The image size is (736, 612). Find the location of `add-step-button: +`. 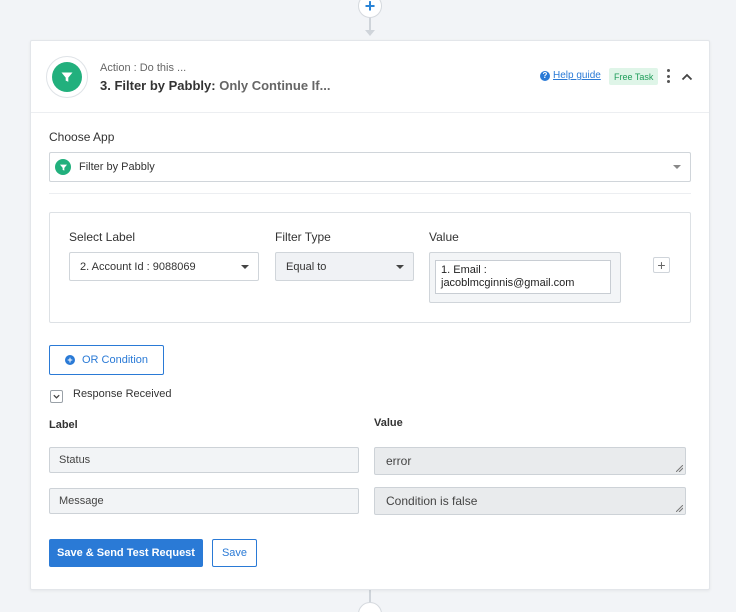

add-step-button: + is located at coordinates (370, 9).